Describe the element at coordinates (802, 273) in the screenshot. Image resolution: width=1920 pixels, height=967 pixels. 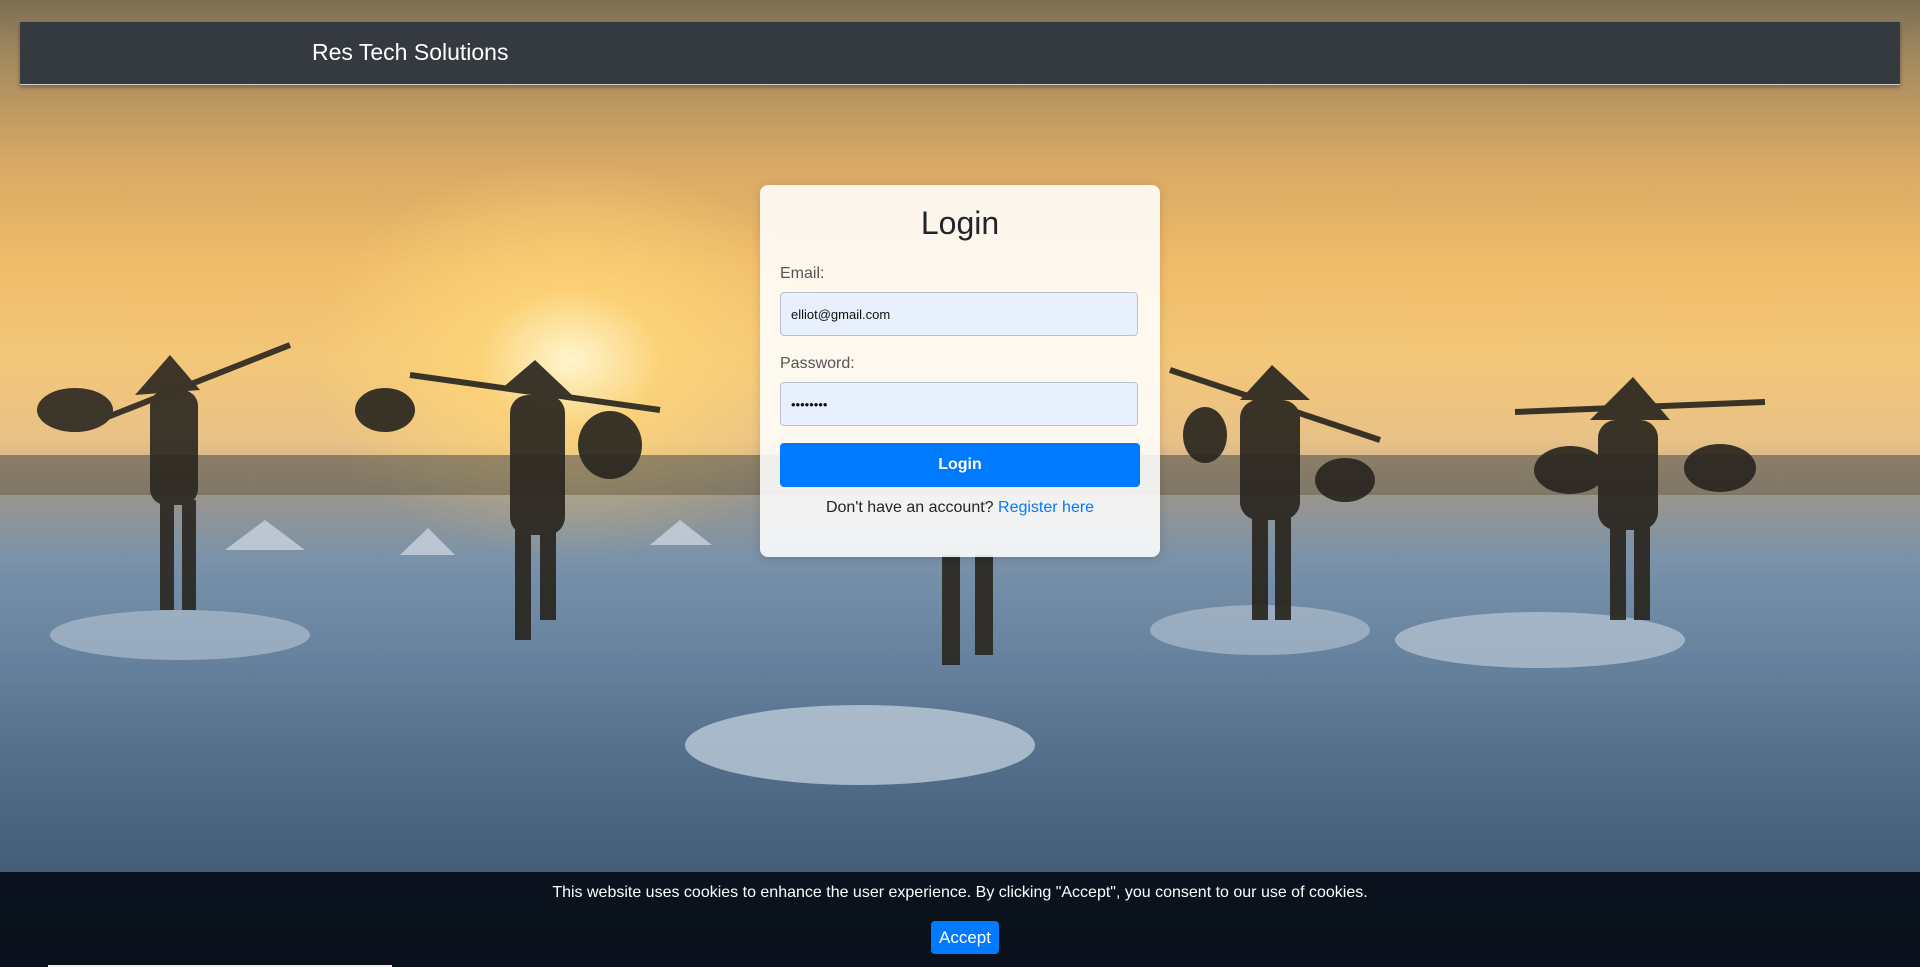
I see `email-label: Email:` at that location.